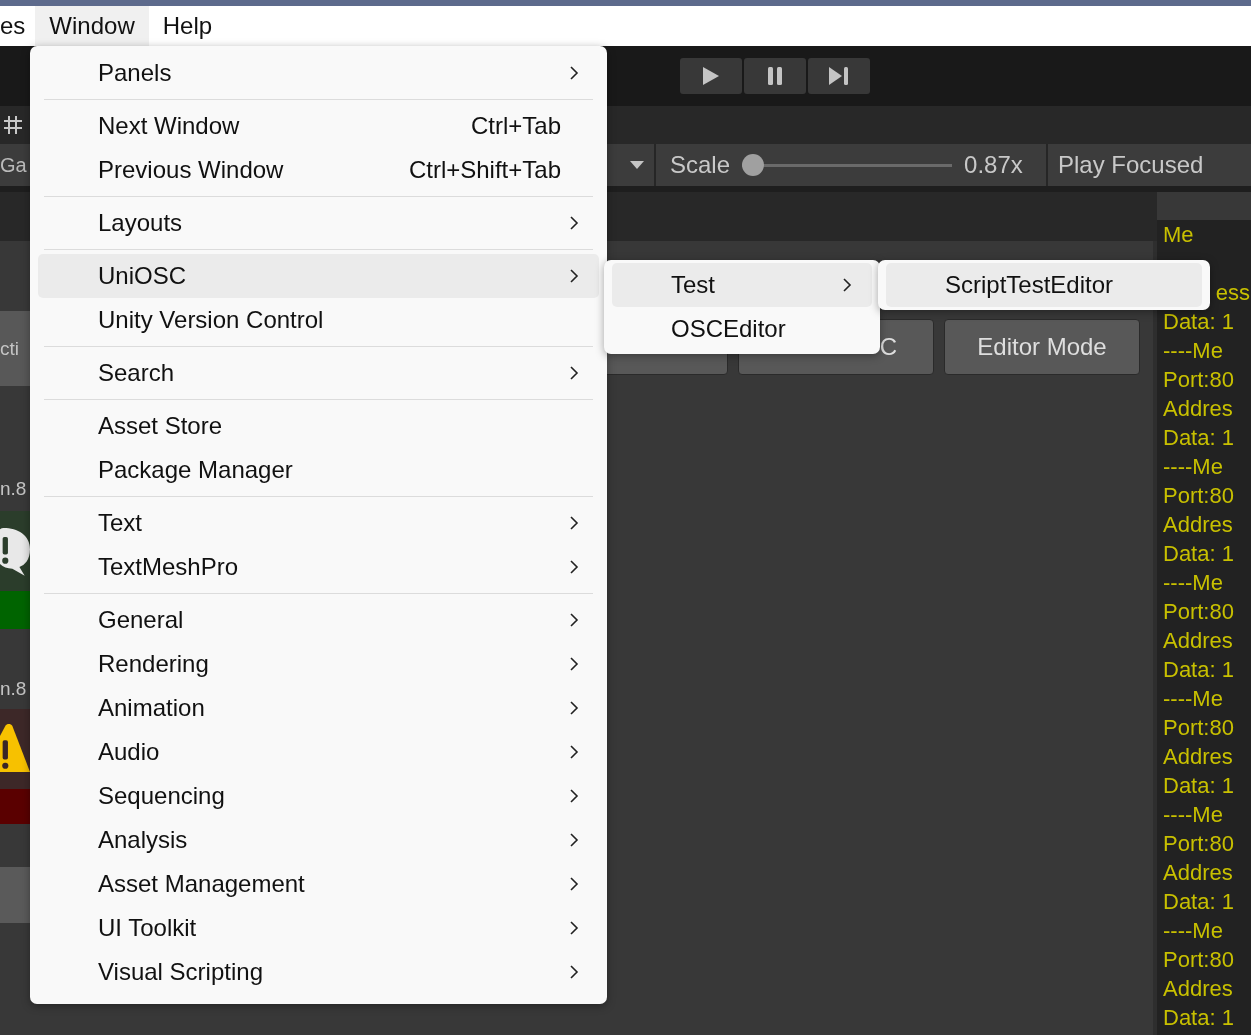 The width and height of the screenshot is (1251, 1035). What do you see at coordinates (136, 373) in the screenshot?
I see `menu-item-label: Search` at bounding box center [136, 373].